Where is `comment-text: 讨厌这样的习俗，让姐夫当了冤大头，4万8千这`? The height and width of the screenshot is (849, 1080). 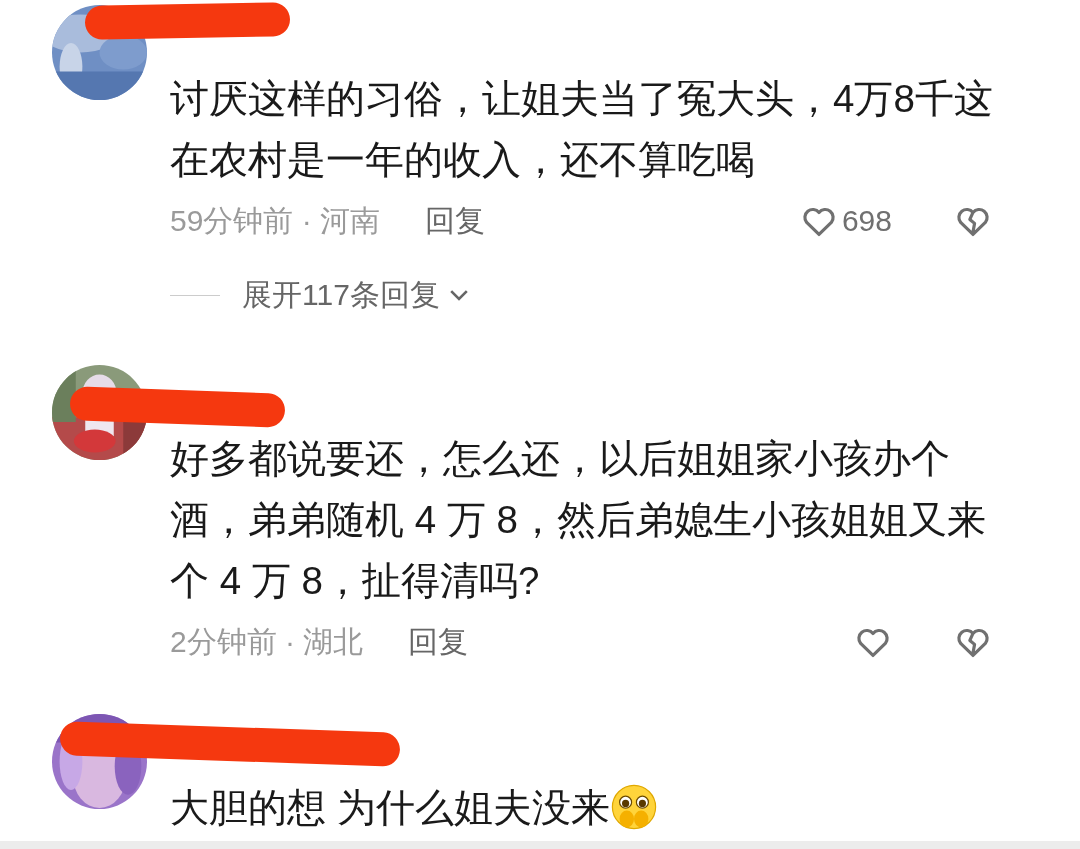 comment-text: 讨厌这样的习俗，让姐夫当了冤大头，4万8千这 is located at coordinates (581, 98).